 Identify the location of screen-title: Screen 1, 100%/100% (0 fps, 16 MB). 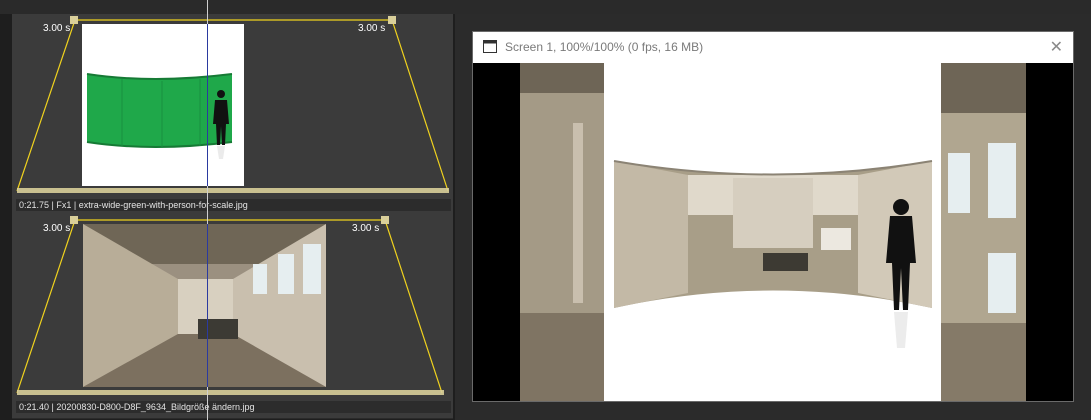
(604, 47).